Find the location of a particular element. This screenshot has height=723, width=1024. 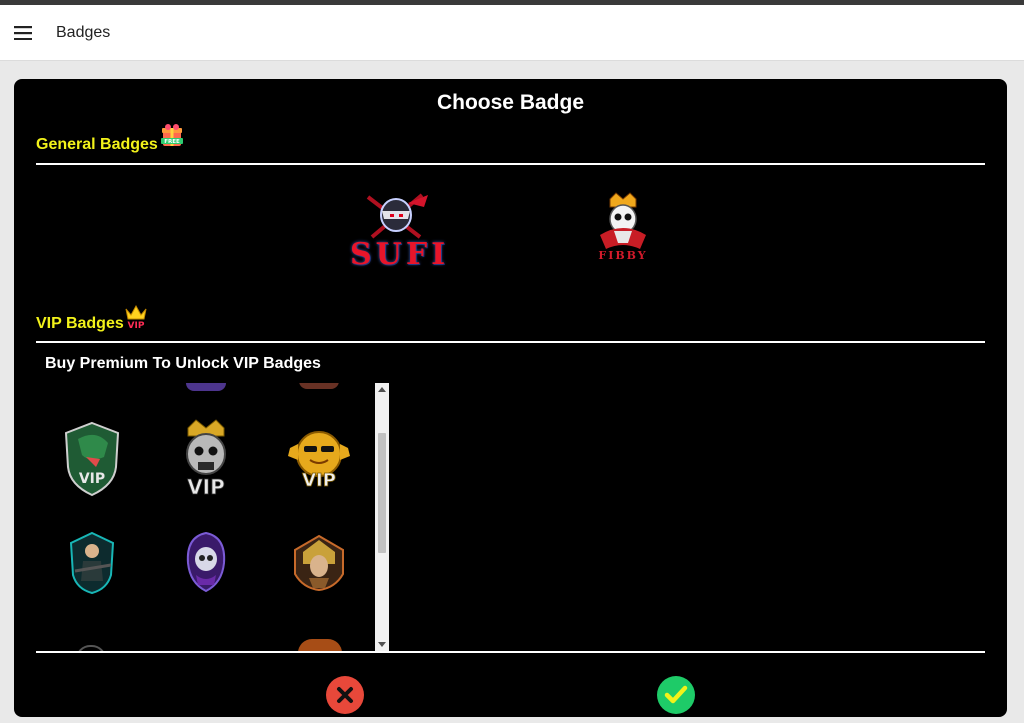

free-gift-icon: FREE is located at coordinates (172, 136).